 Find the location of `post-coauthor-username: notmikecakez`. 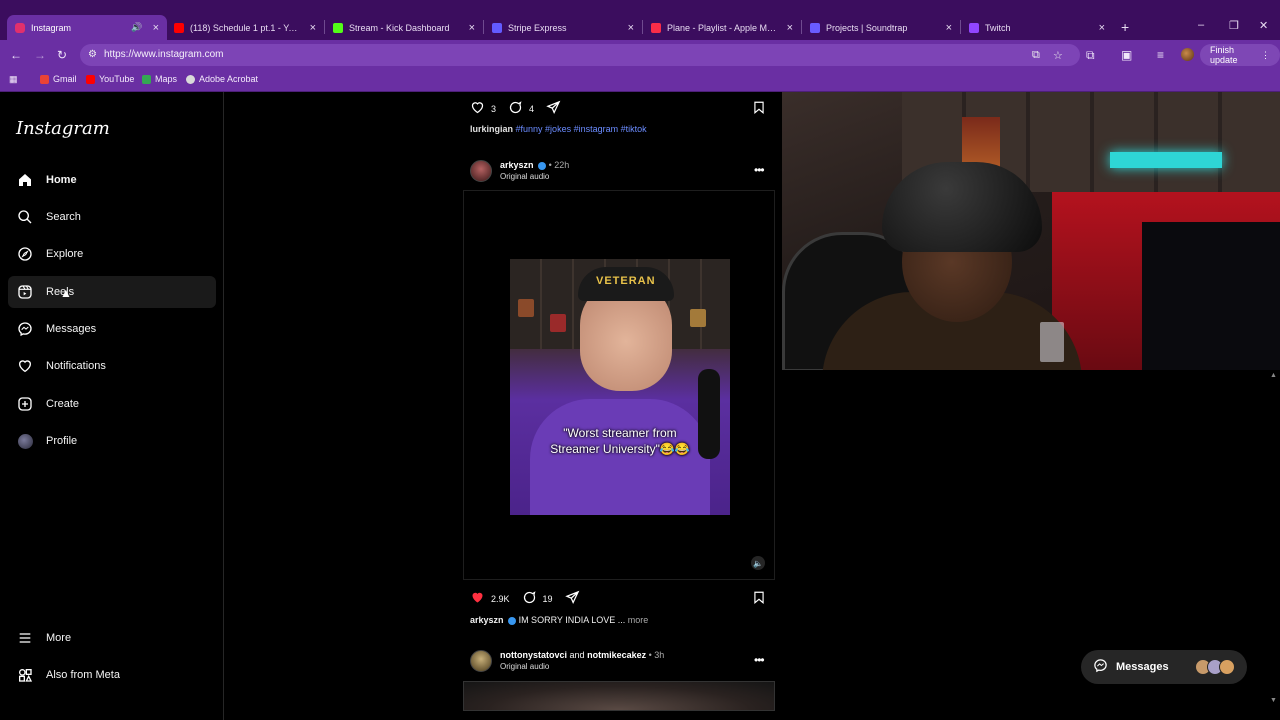

post-coauthor-username: notmikecakez is located at coordinates (616, 655).